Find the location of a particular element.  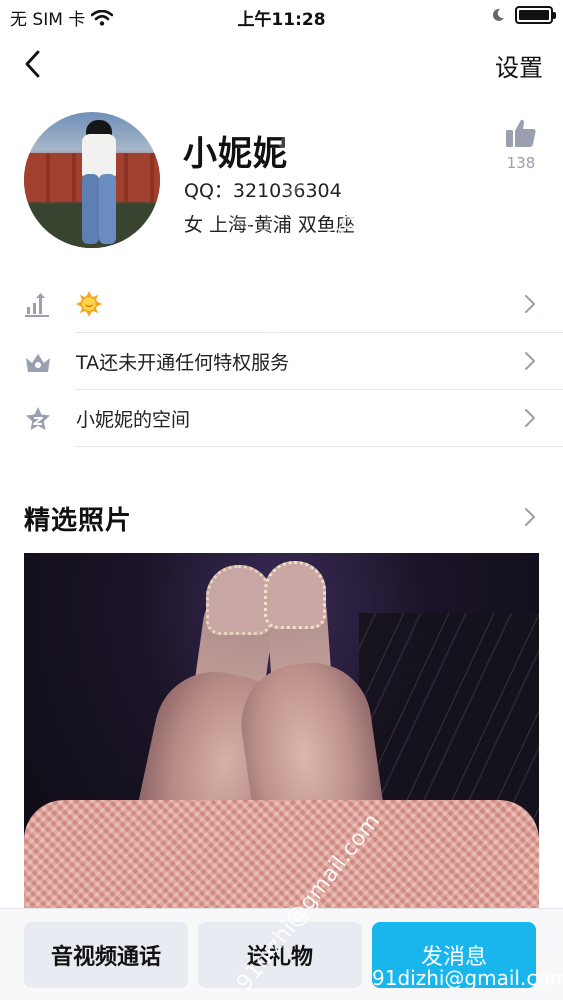

moon-icon is located at coordinates (498, 14).